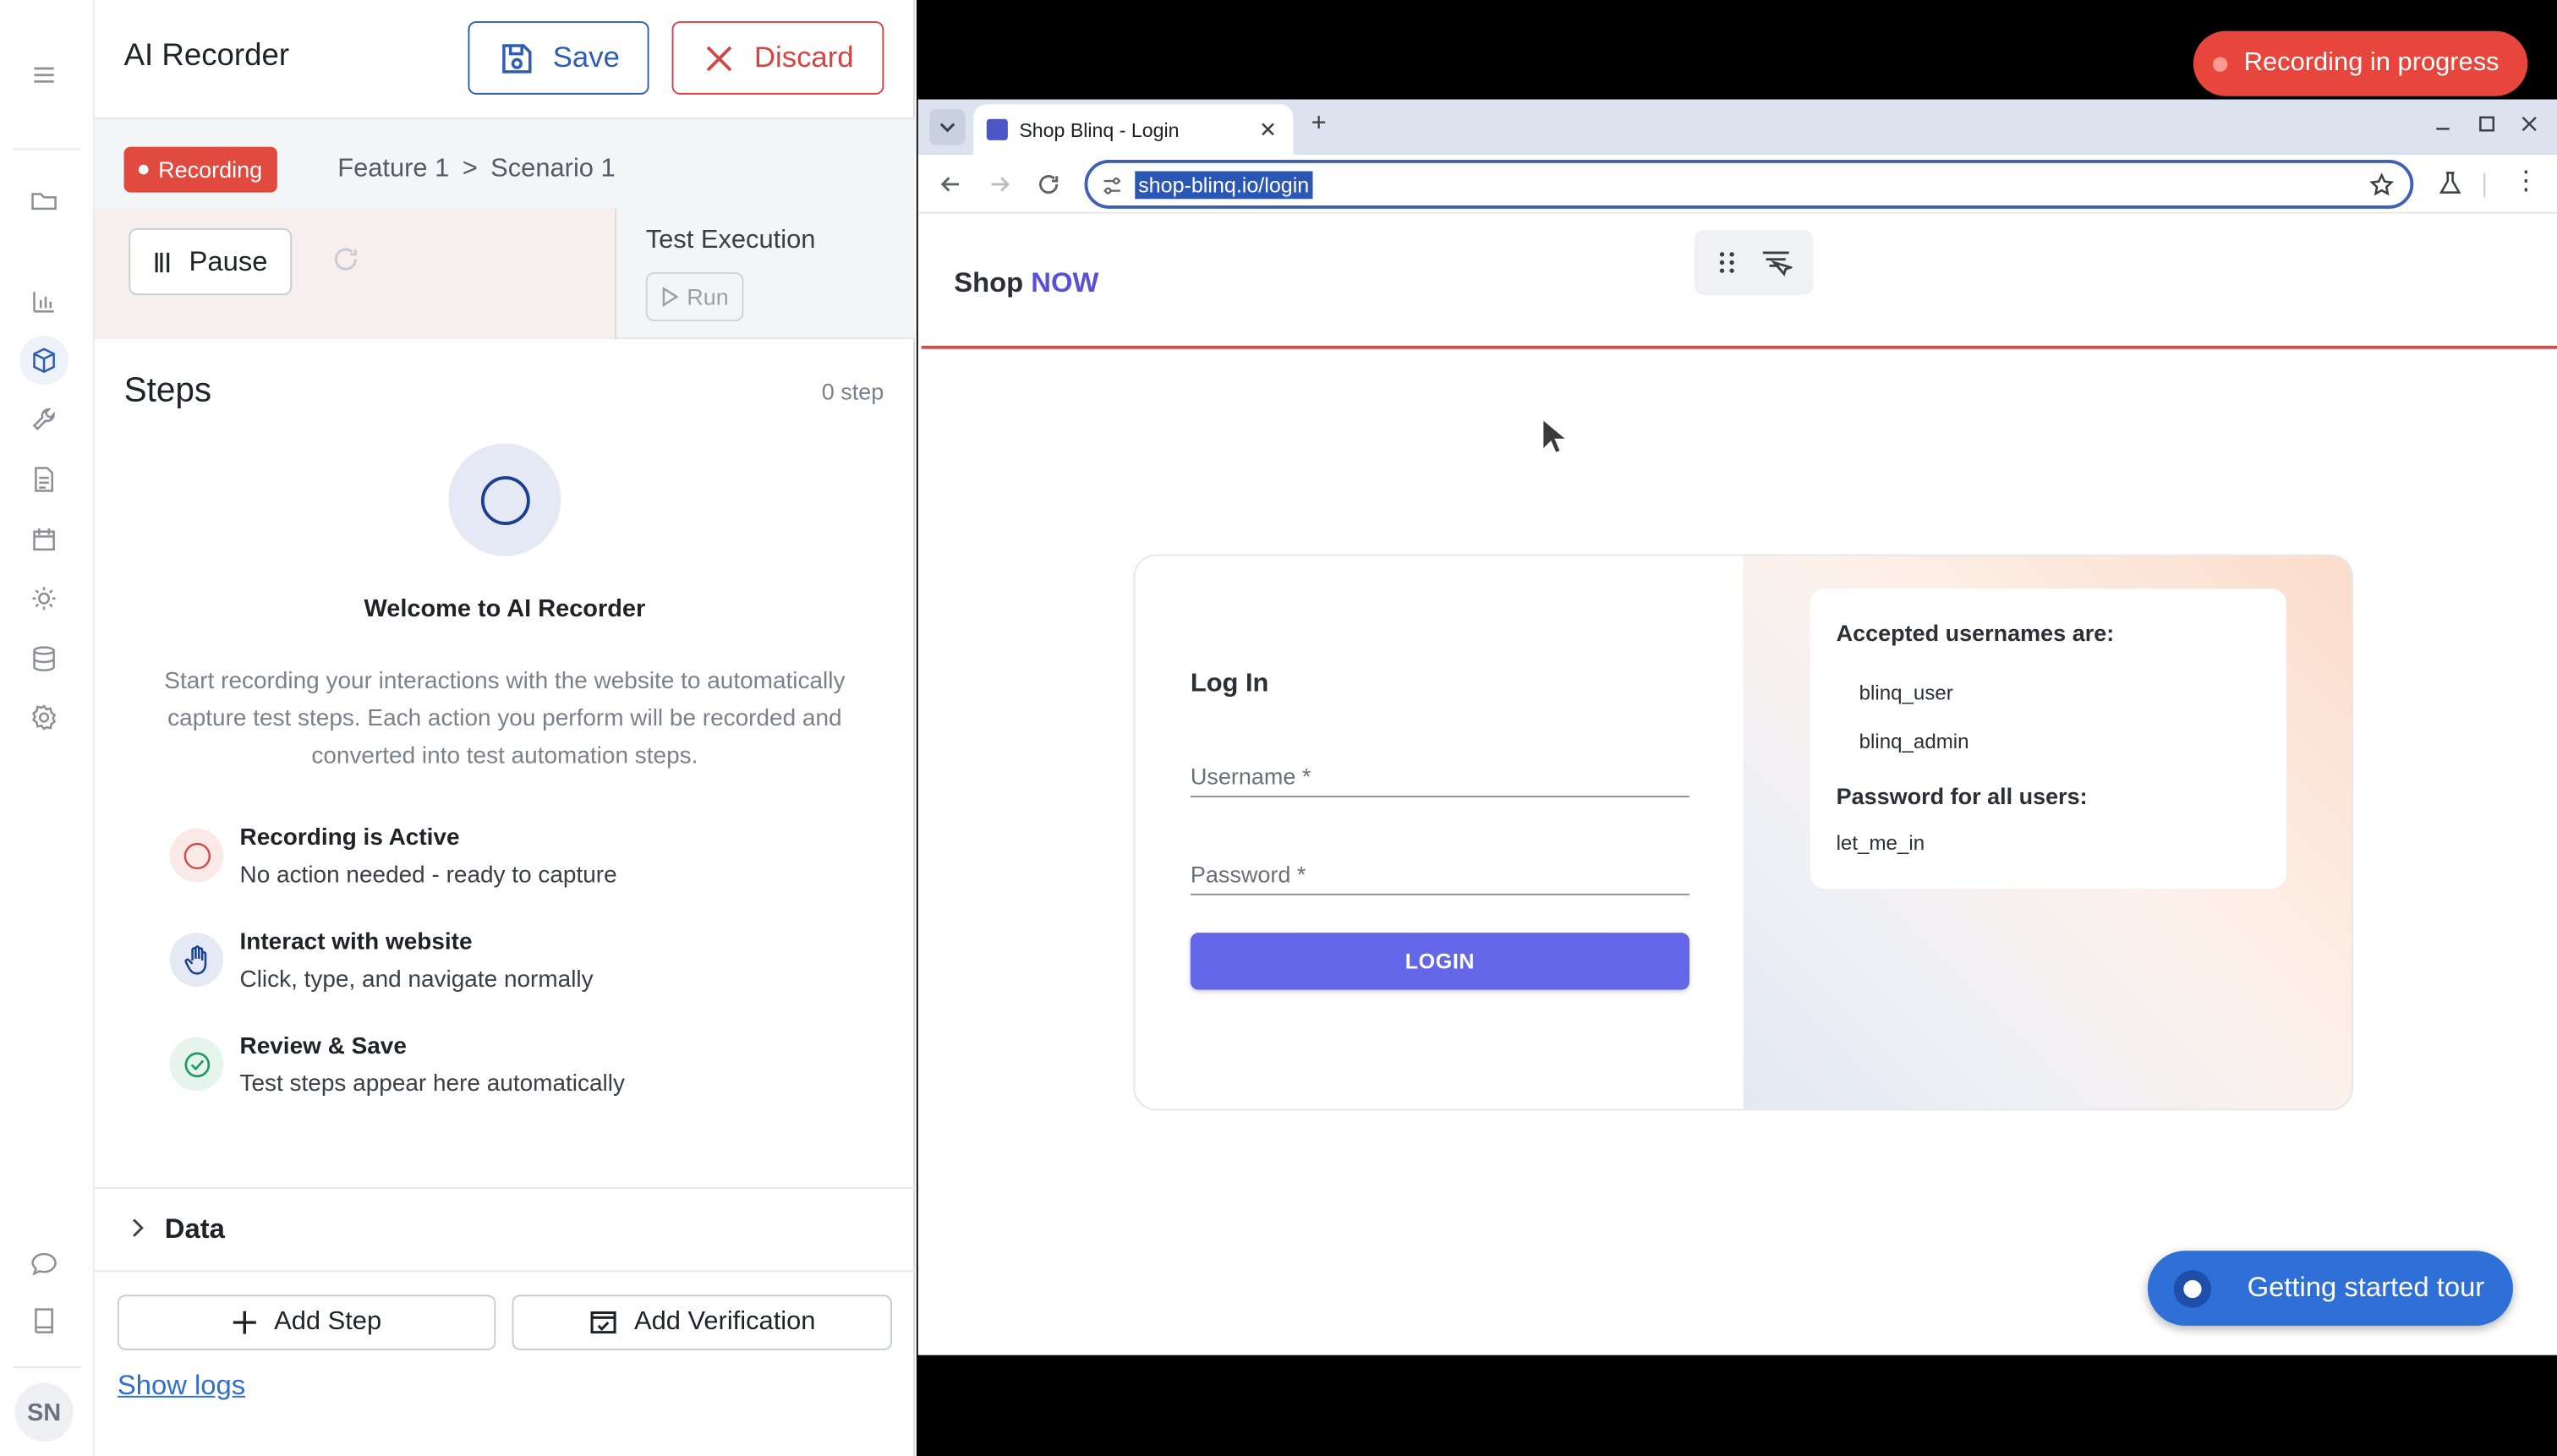  I want to click on database-icon, so click(44, 659).